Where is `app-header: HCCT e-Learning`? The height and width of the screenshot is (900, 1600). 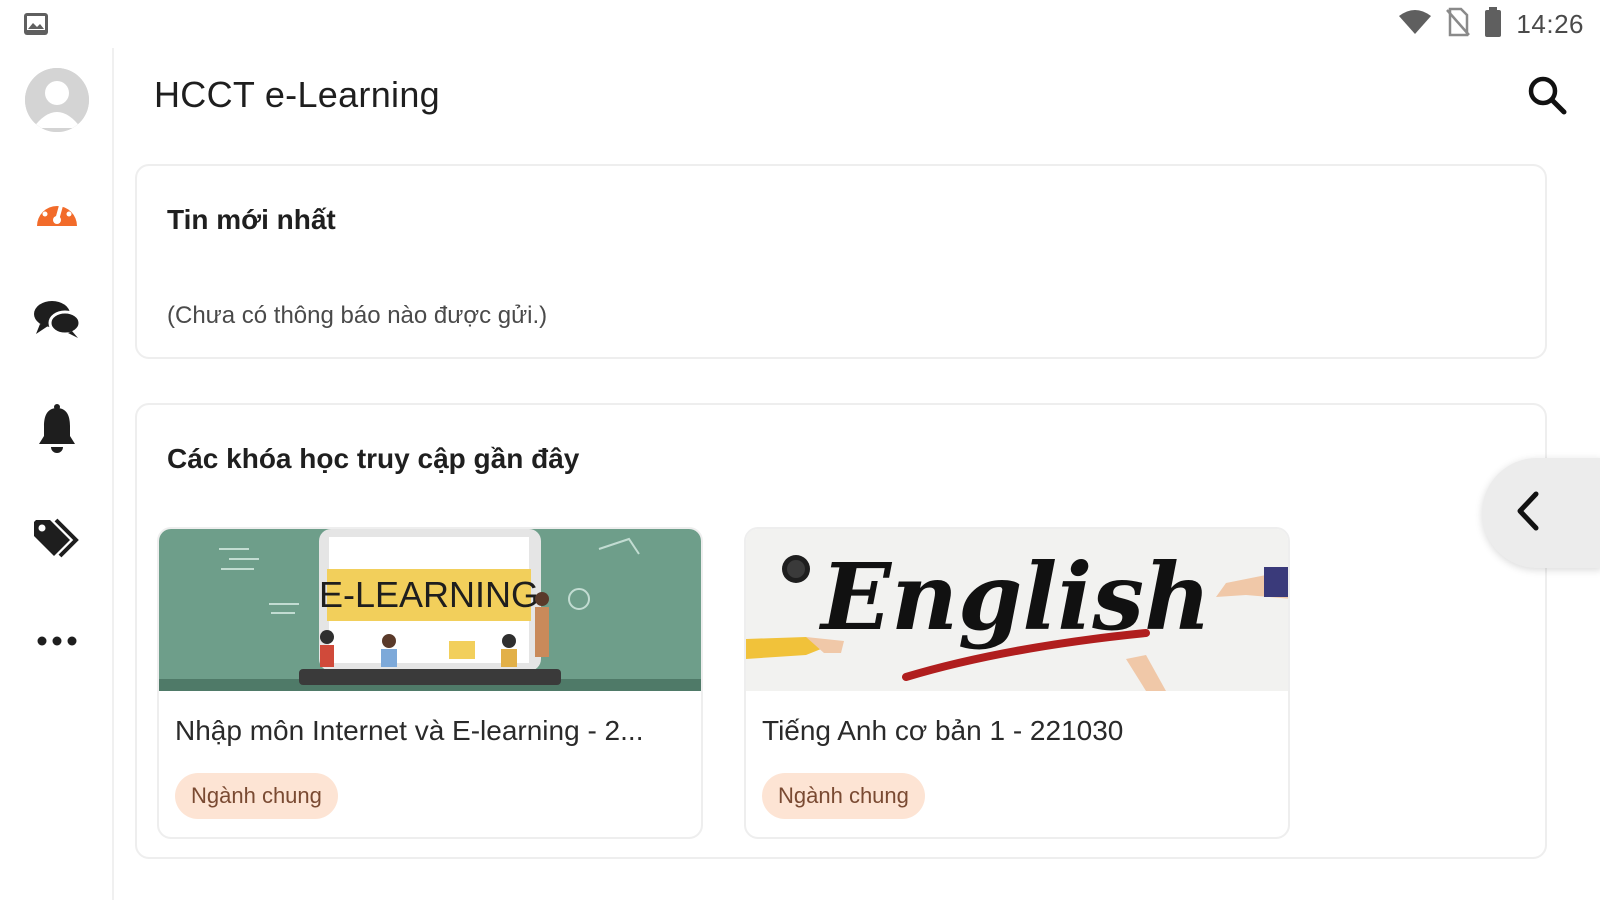 app-header: HCCT e-Learning is located at coordinates (857, 98).